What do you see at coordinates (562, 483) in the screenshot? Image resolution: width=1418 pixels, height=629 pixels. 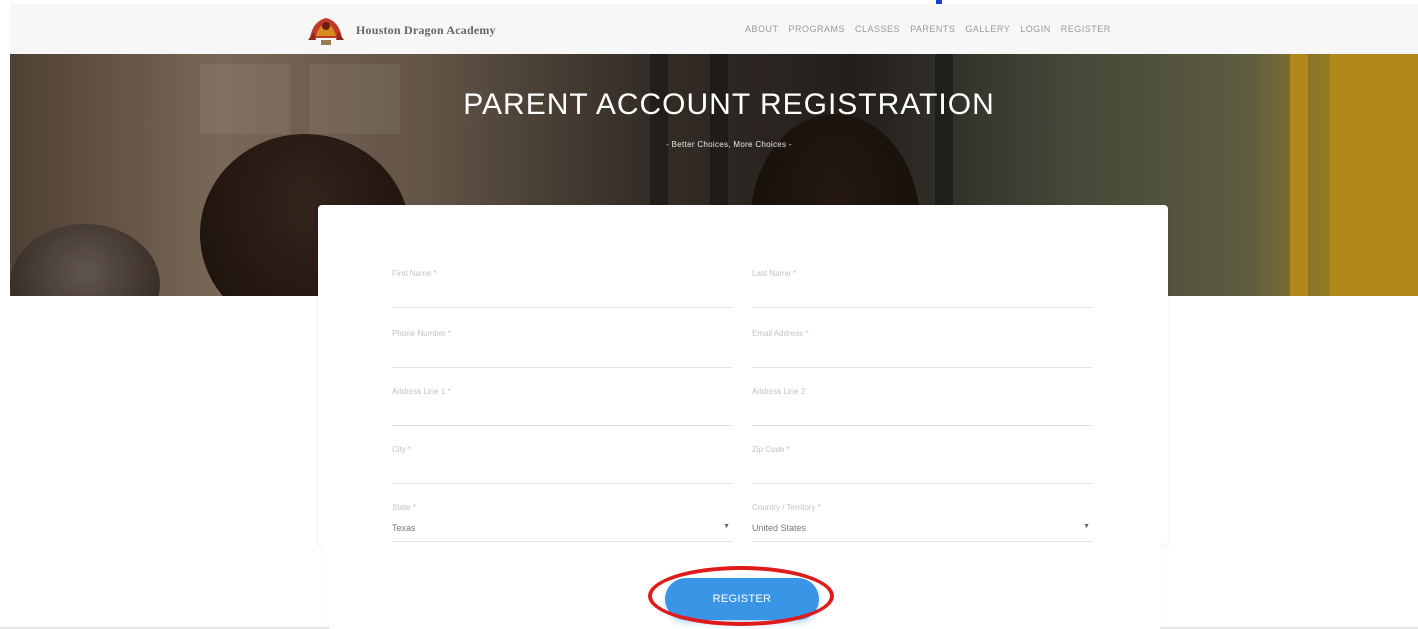 I see `city-underline` at bounding box center [562, 483].